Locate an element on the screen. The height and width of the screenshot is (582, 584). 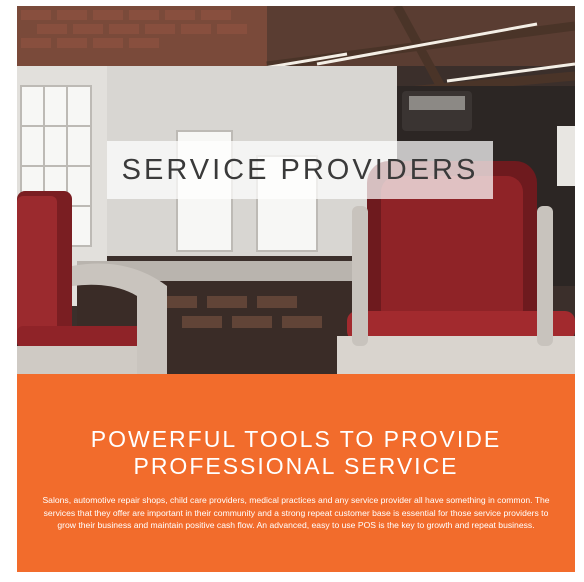
headline-line-1: POWERFUL TOOLS TO PROVIDE is located at coordinates (296, 439).